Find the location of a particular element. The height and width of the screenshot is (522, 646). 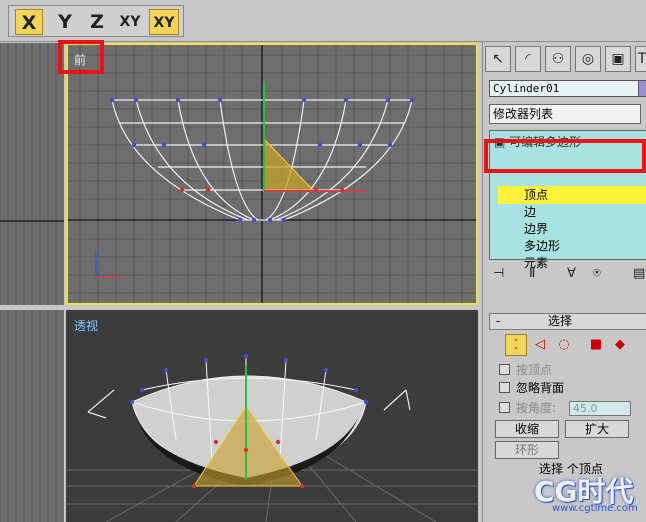

subobject-icons: ⁚ ◁ ◌ ■ ◆ is located at coordinates (570, 346).